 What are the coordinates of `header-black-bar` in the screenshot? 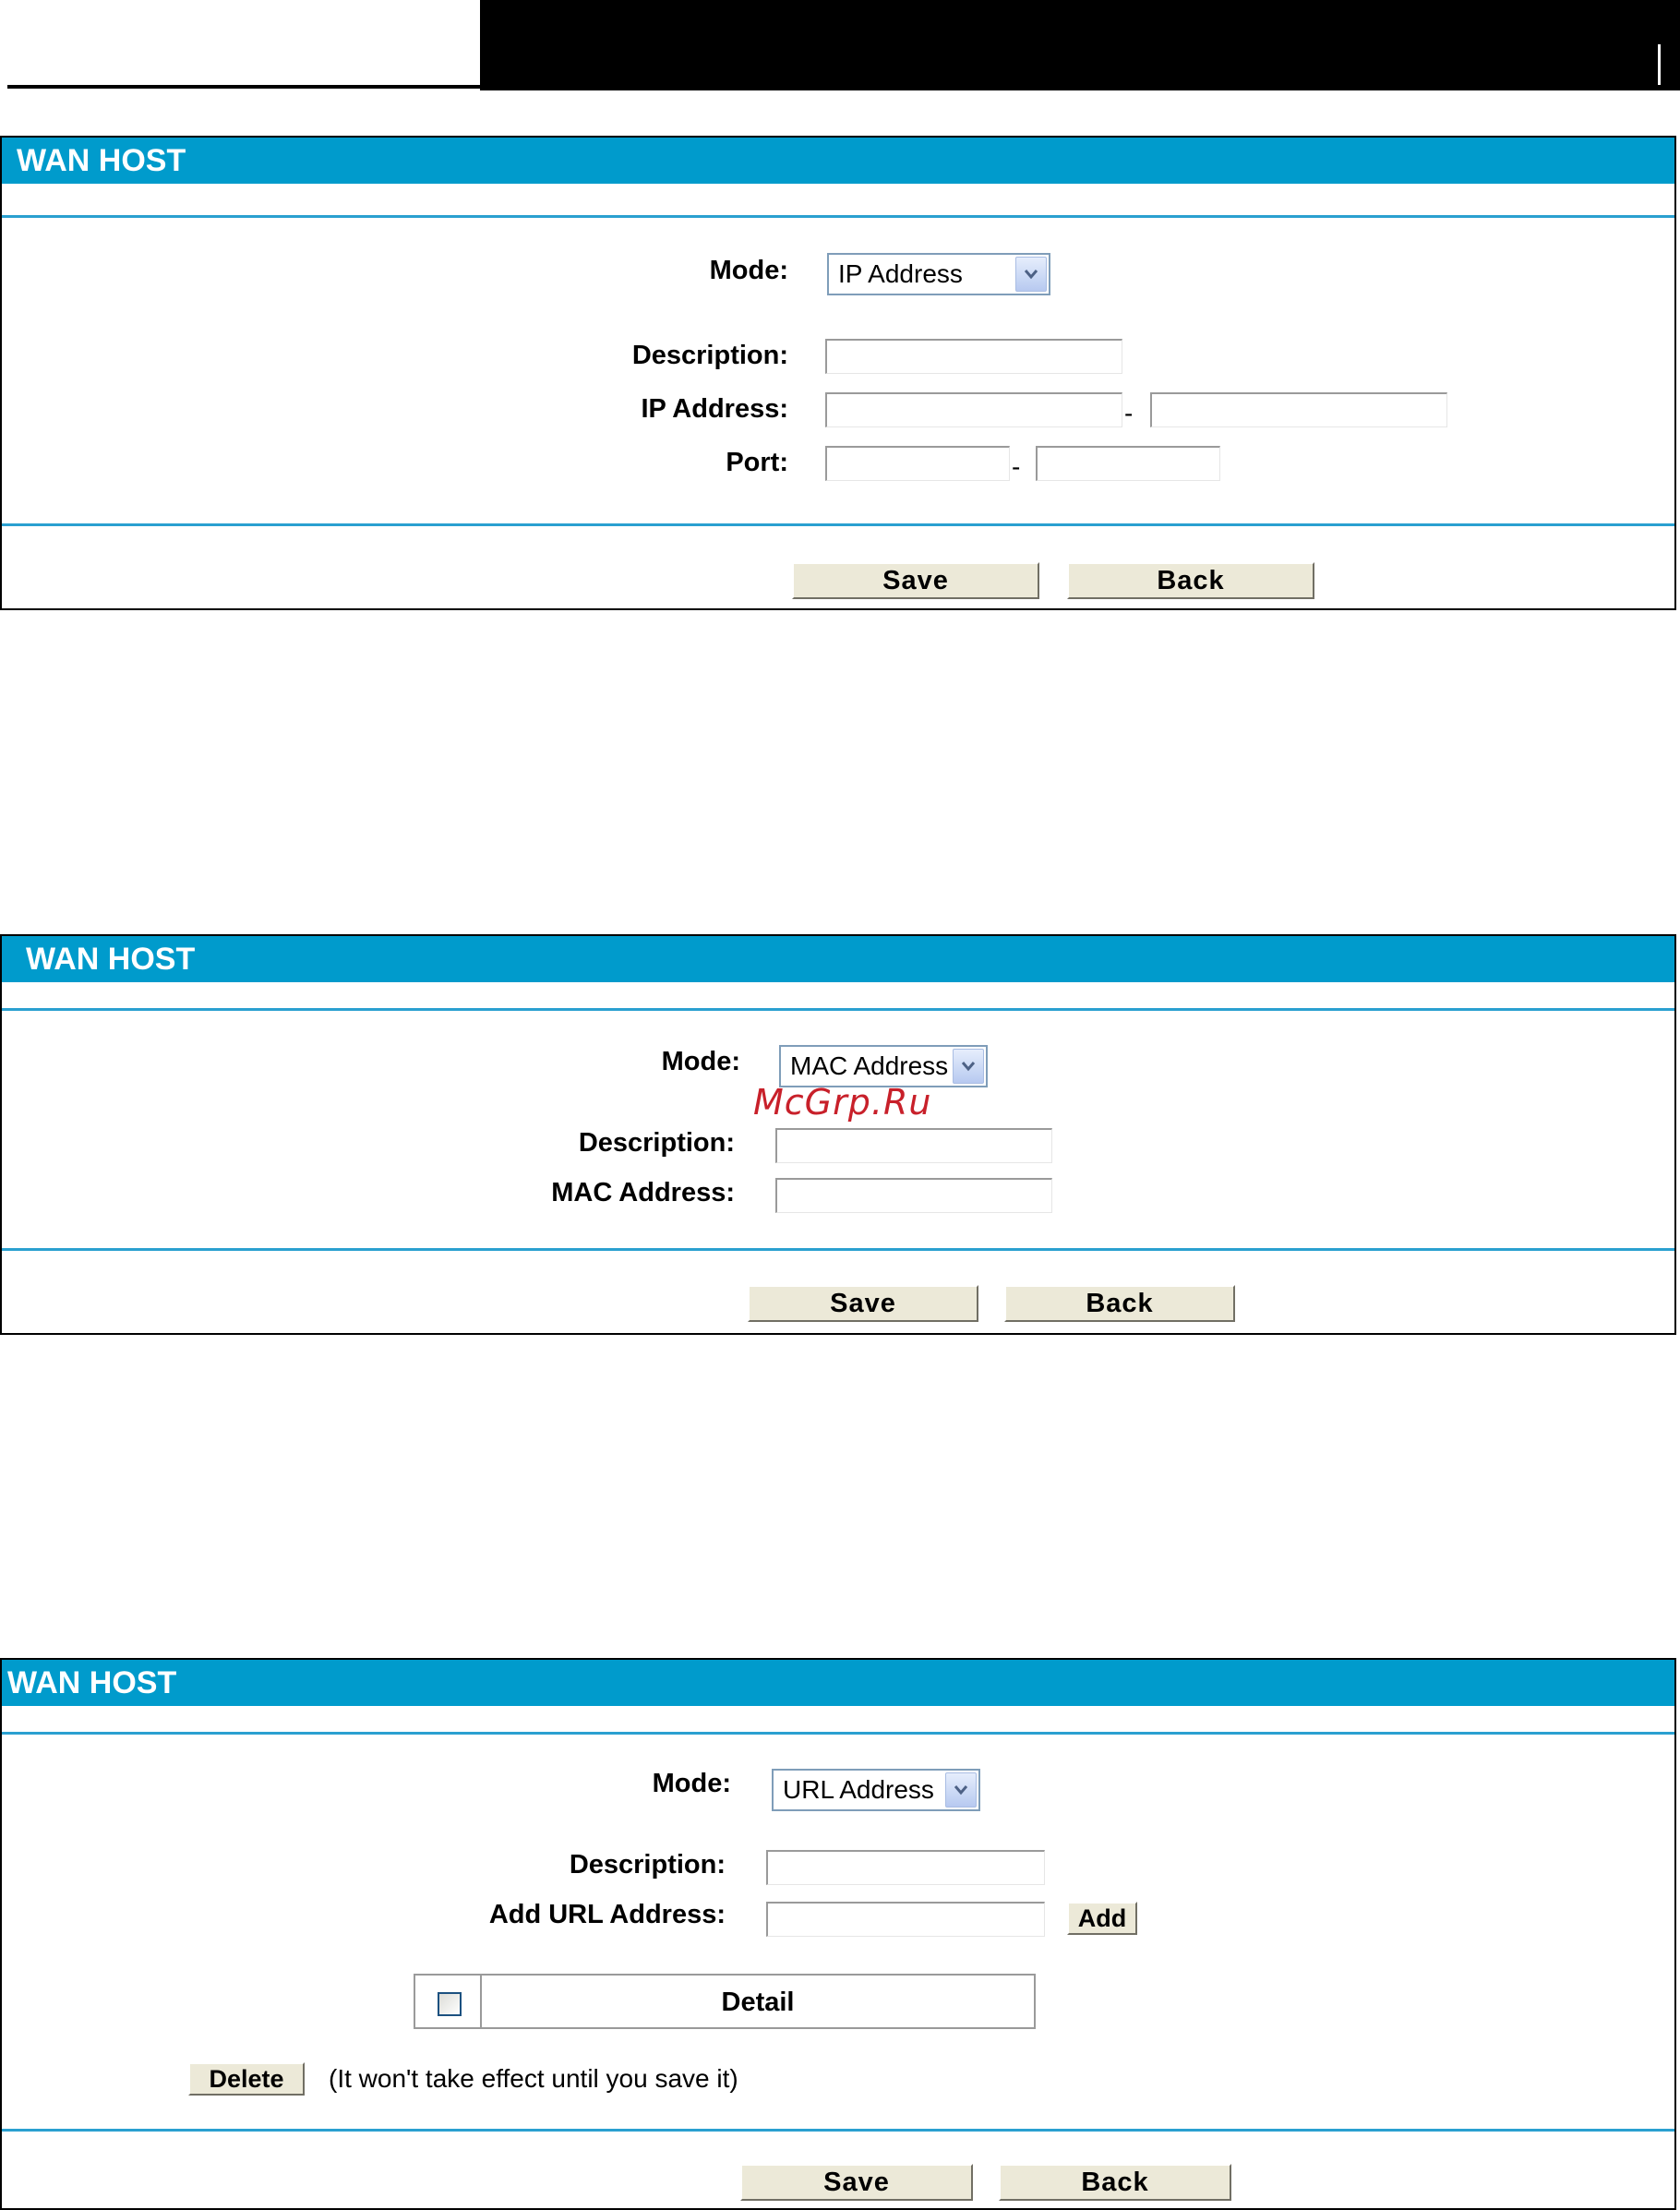 It's located at (1080, 45).